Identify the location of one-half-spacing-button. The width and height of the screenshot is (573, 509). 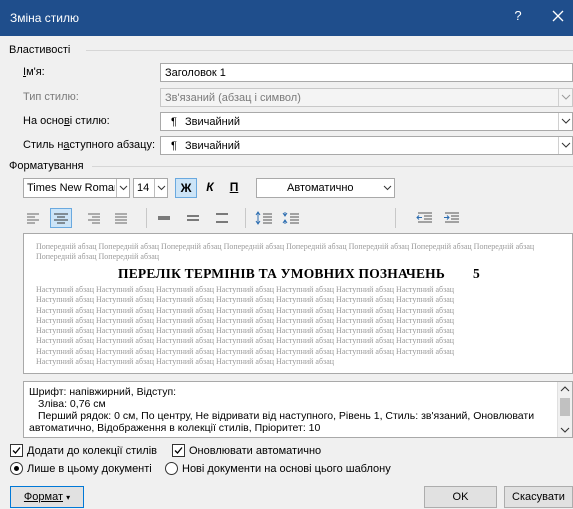
(193, 218).